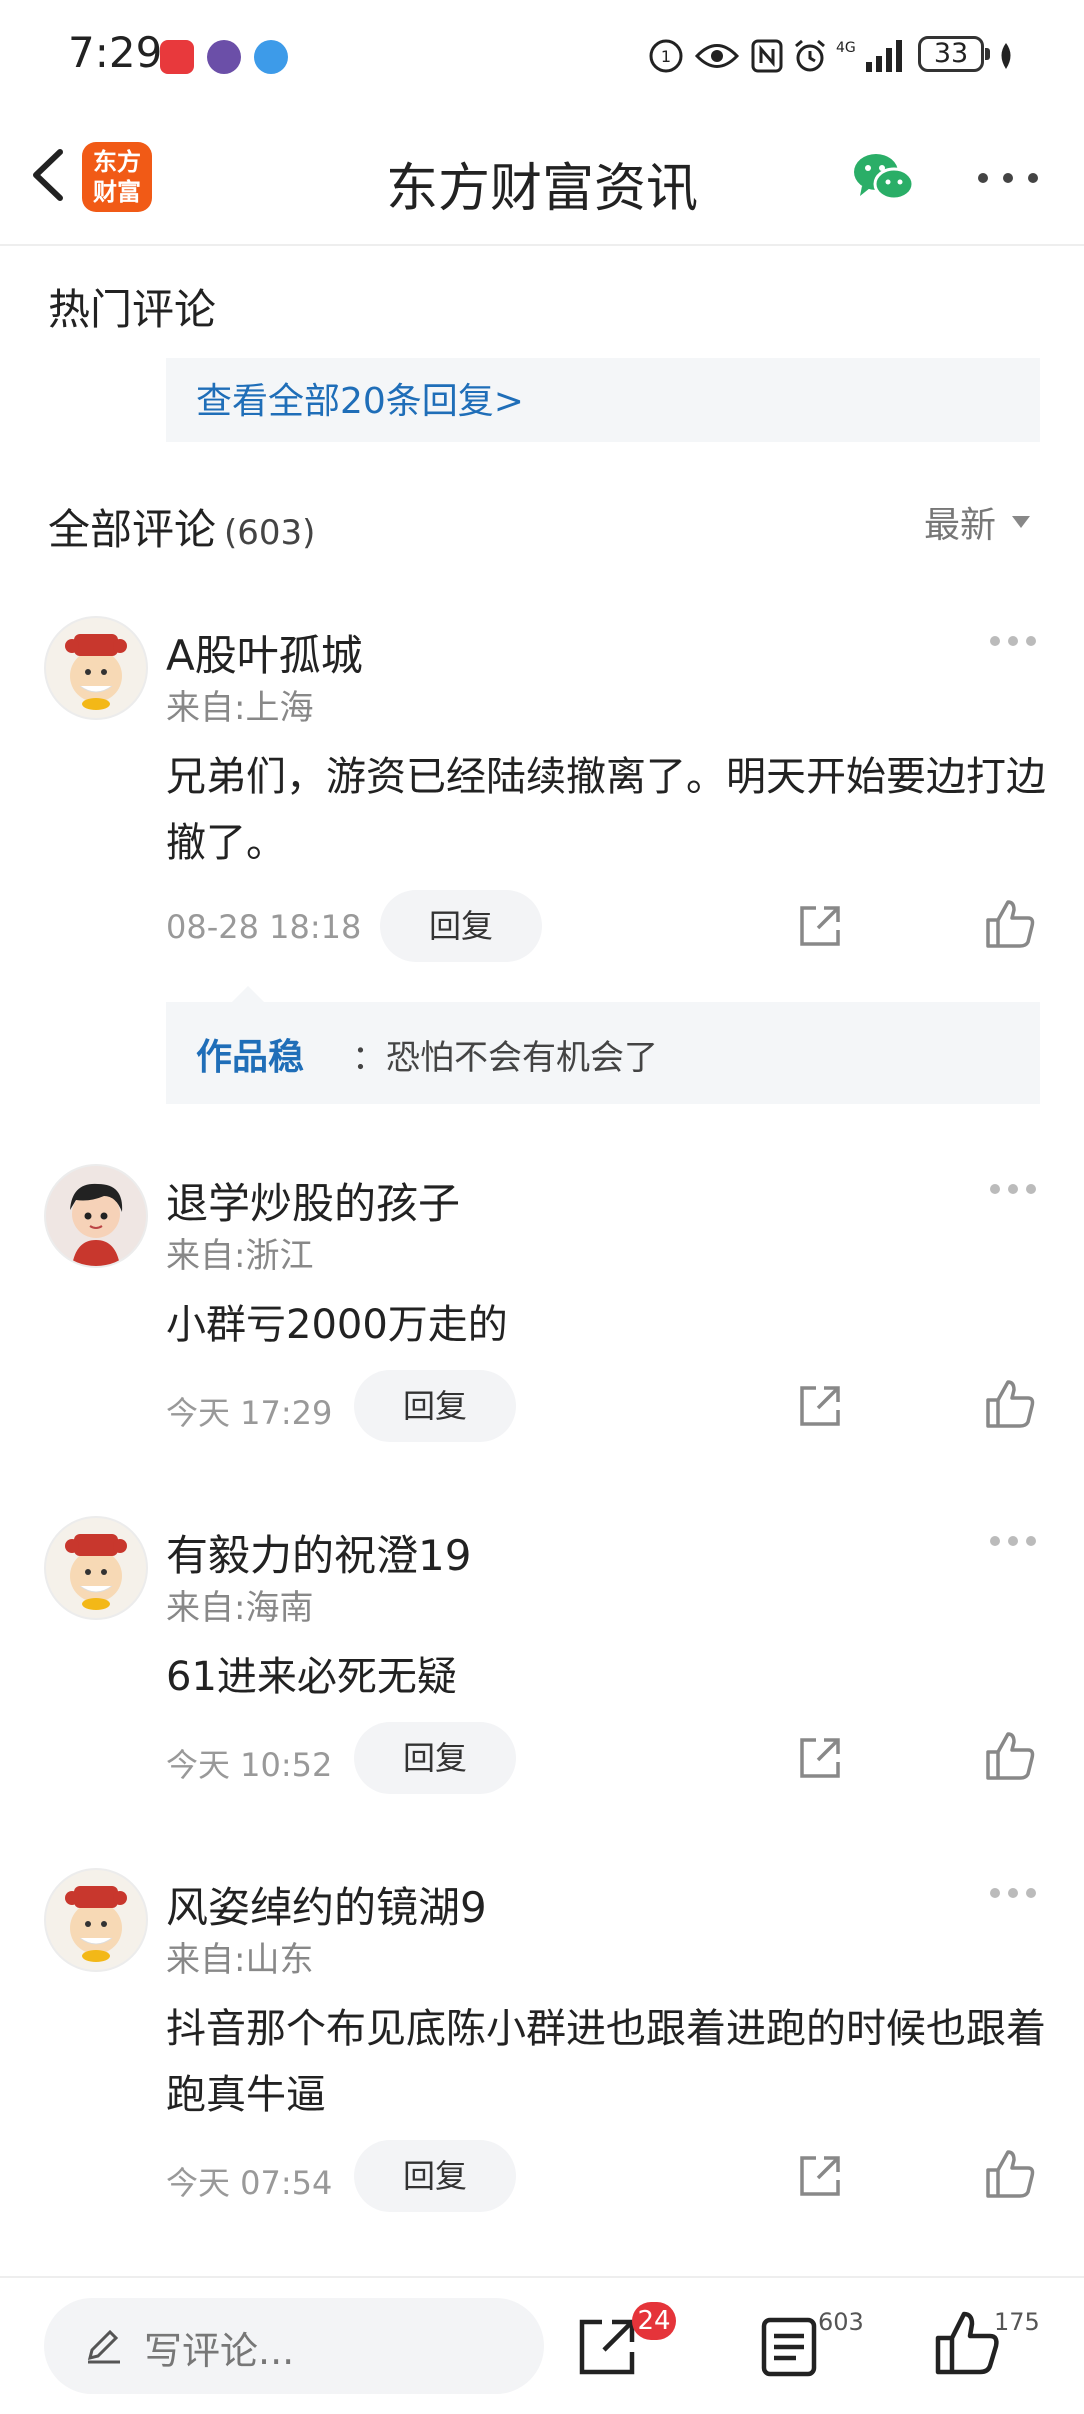  I want to click on sub-reply-pointer, so click(248, 994).